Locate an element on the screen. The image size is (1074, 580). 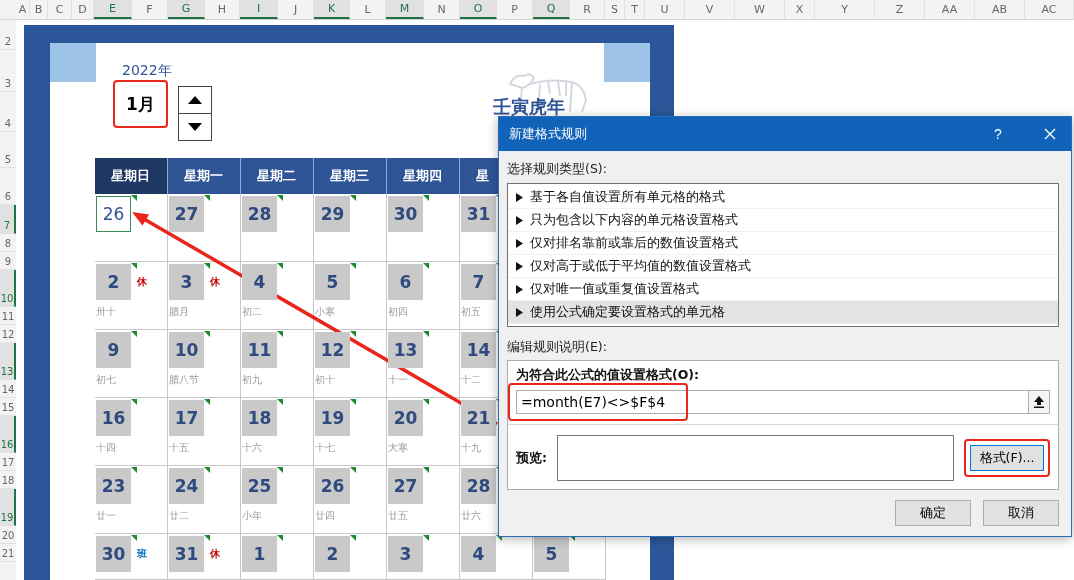
lunar-date: 初五 is located at coordinates (471, 312).